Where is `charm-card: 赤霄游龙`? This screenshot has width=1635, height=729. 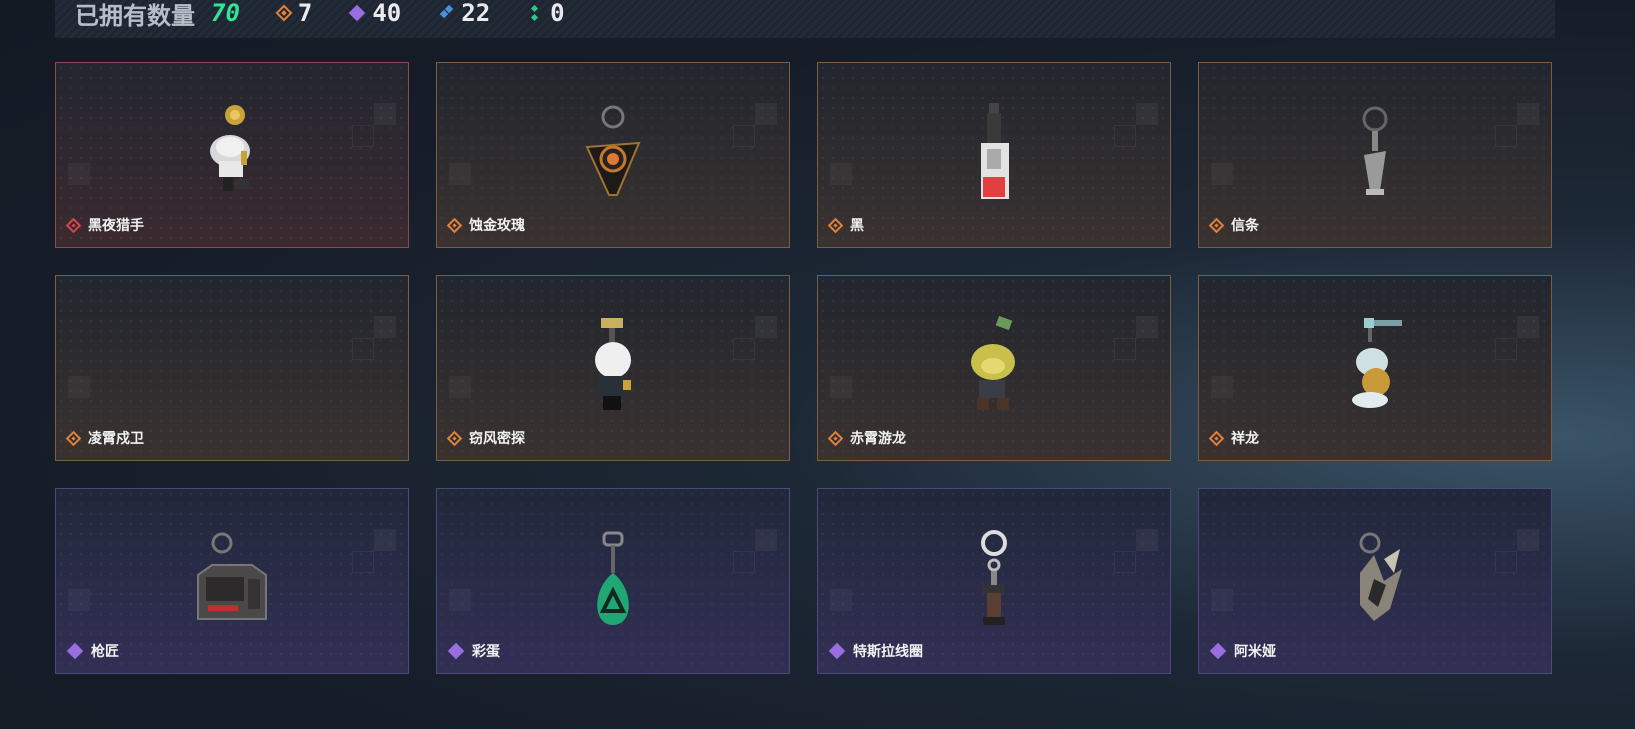 charm-card: 赤霄游龙 is located at coordinates (994, 368).